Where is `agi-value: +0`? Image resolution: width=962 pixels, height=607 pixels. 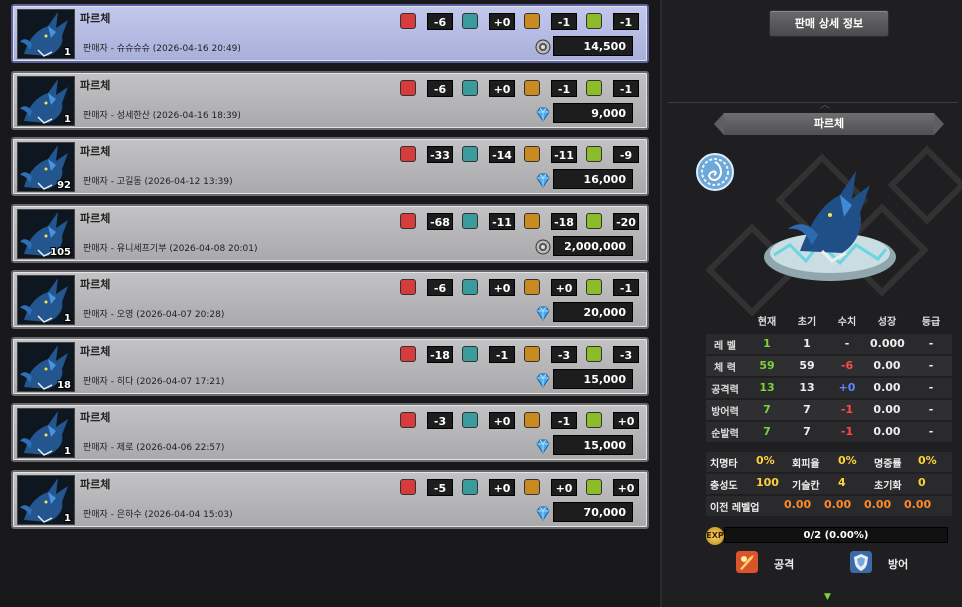
agi-value: +0 is located at coordinates (626, 487).